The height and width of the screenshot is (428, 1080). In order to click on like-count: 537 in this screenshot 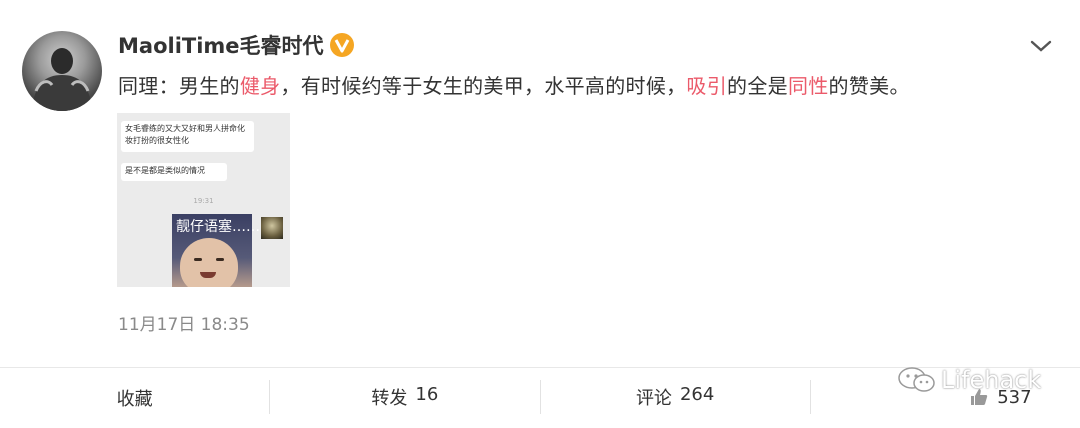, I will do `click(1014, 397)`.